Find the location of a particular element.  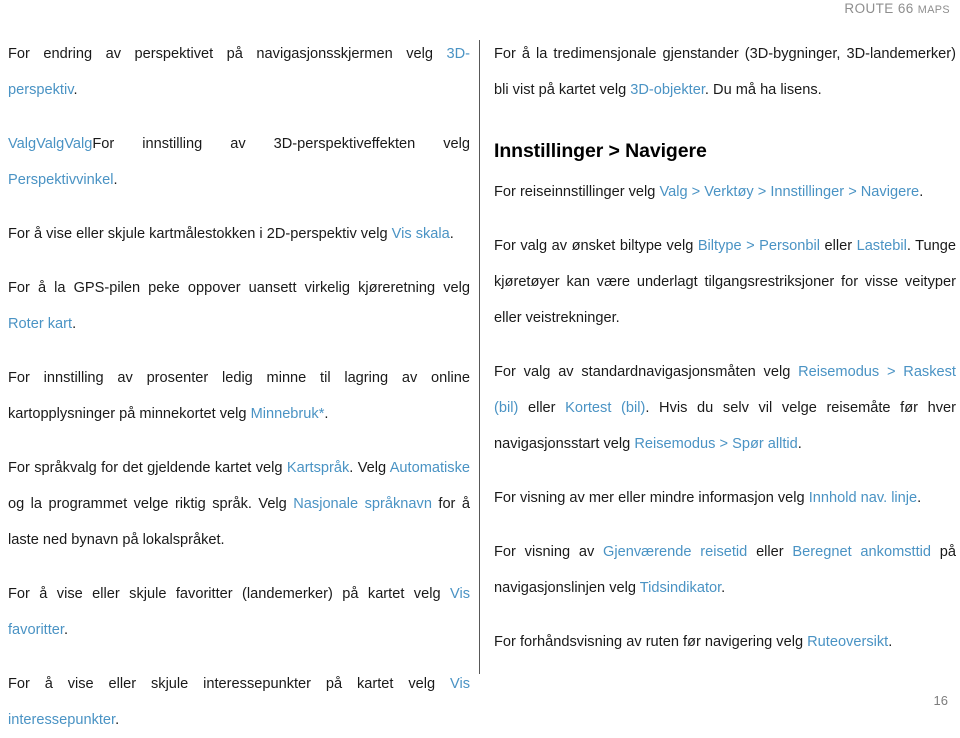

body-text-run: For valg av ønsket biltype velg is located at coordinates (596, 246).